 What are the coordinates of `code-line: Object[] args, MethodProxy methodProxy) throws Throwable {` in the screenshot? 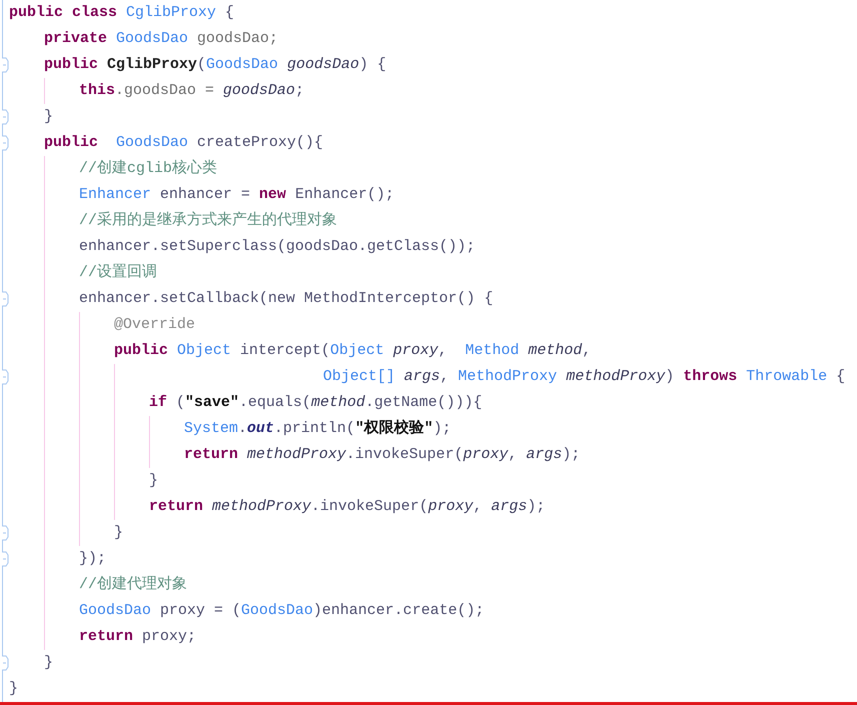 It's located at (584, 377).